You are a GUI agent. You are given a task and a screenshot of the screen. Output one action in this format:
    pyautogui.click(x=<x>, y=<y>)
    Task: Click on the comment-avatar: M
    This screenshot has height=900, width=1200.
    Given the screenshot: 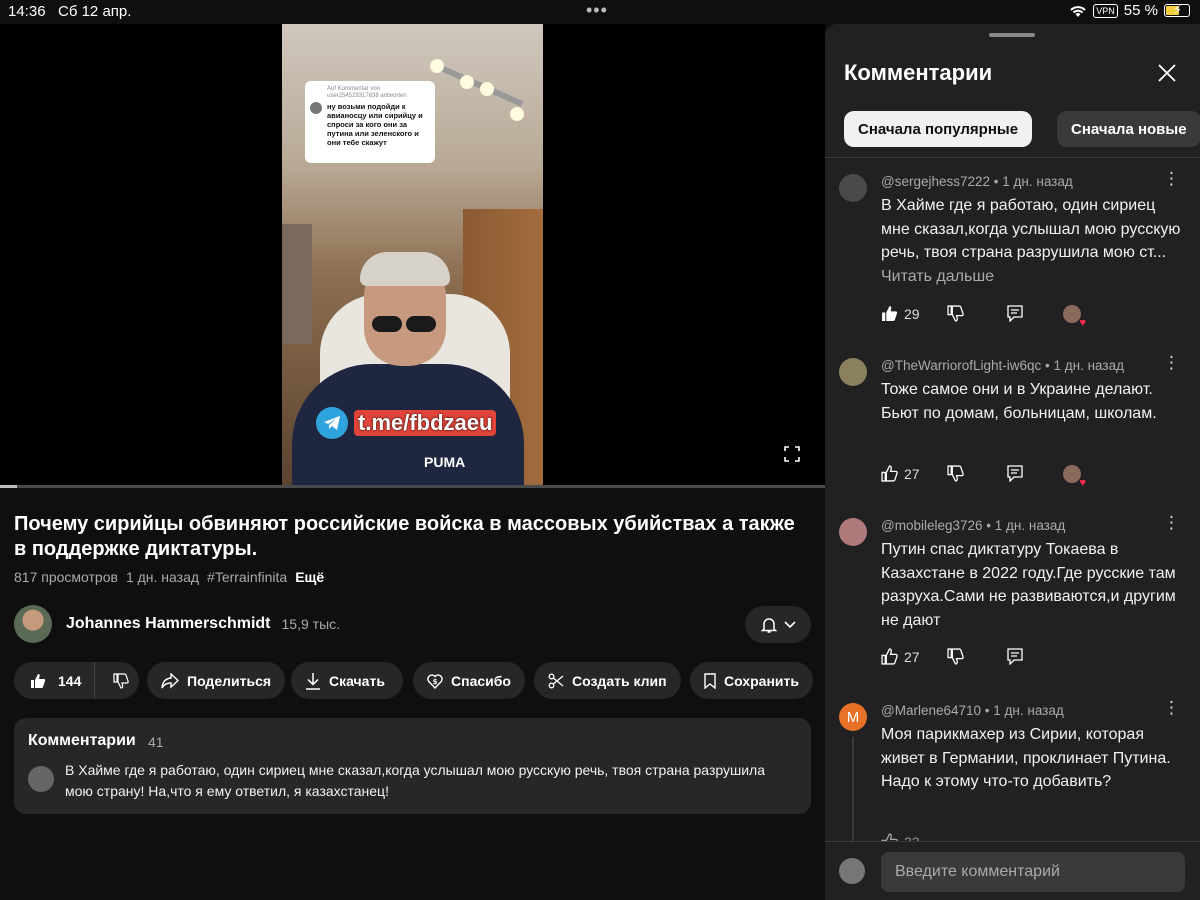 What is the action you would take?
    pyautogui.click(x=853, y=717)
    